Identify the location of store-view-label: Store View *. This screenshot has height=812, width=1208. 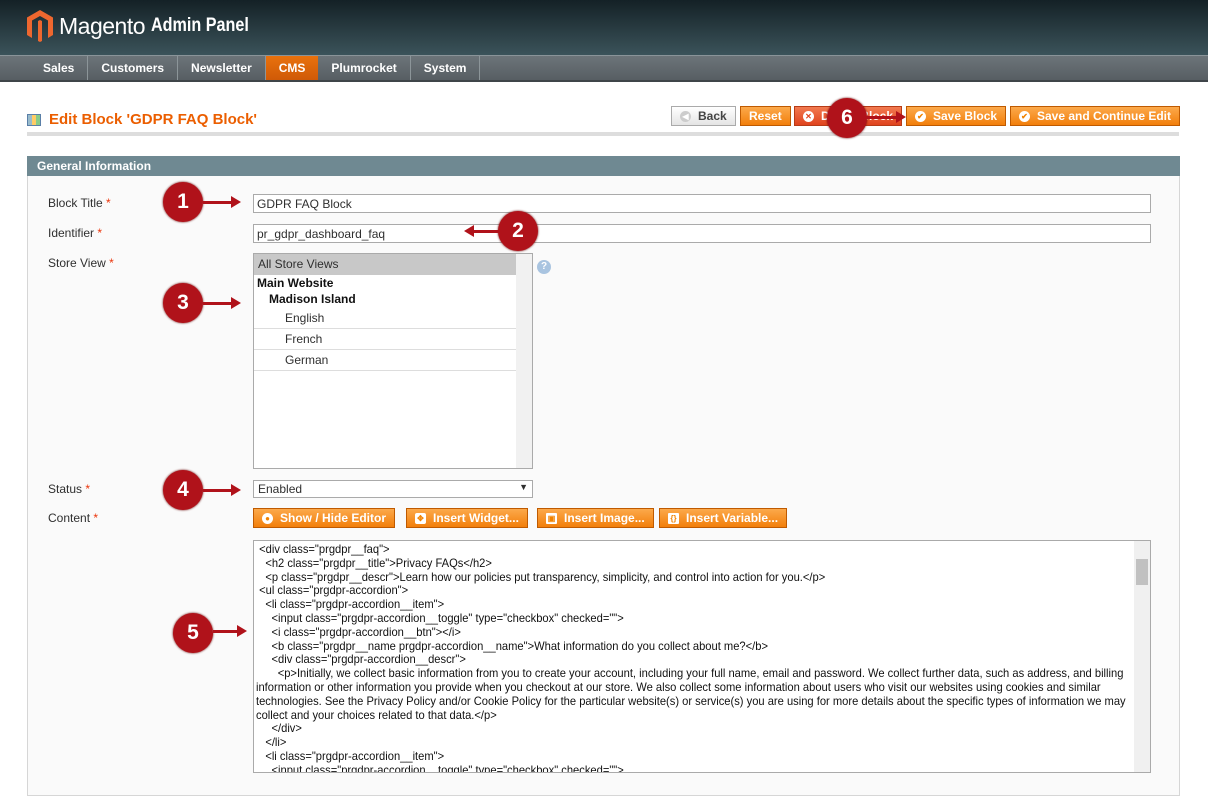
(81, 263).